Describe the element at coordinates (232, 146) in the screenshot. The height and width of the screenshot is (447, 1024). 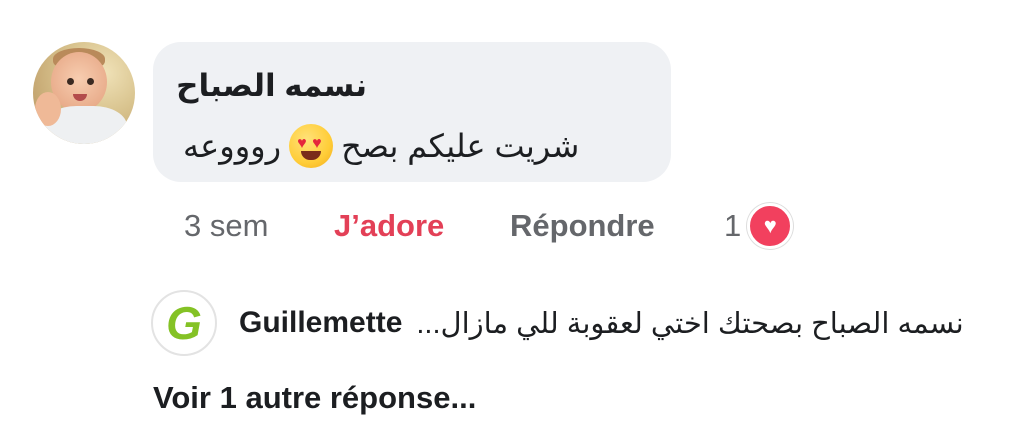
I see `comment-text-part-1: روووعه` at that location.